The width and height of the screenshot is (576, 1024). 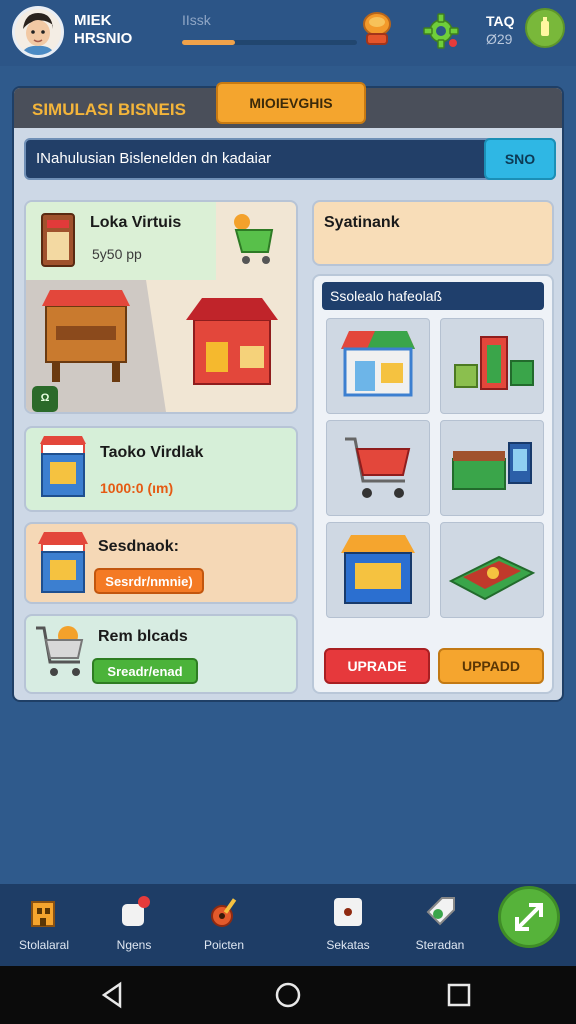 I want to click on search-text: INahulusian Bislenelden dn kadaiar, so click(x=154, y=158).